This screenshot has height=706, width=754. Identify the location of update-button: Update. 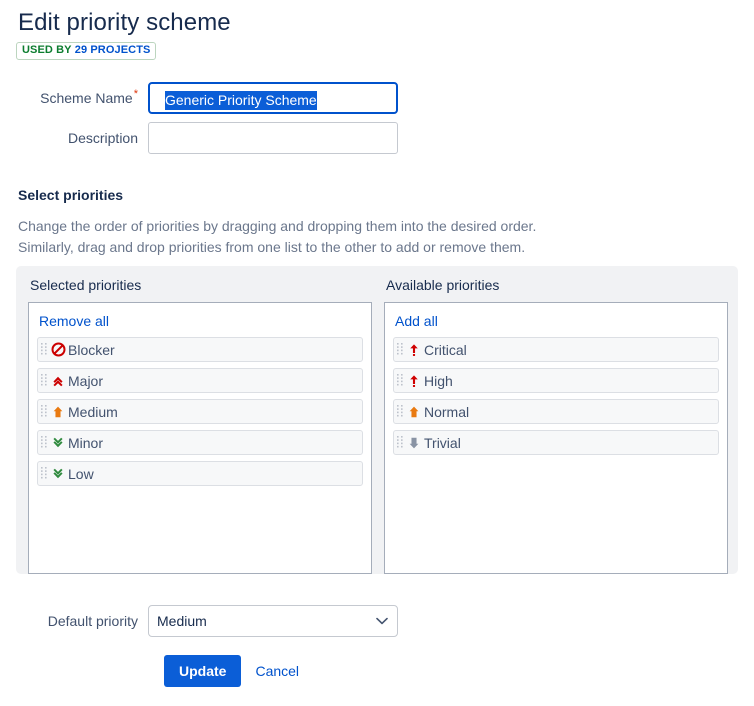
(203, 671).